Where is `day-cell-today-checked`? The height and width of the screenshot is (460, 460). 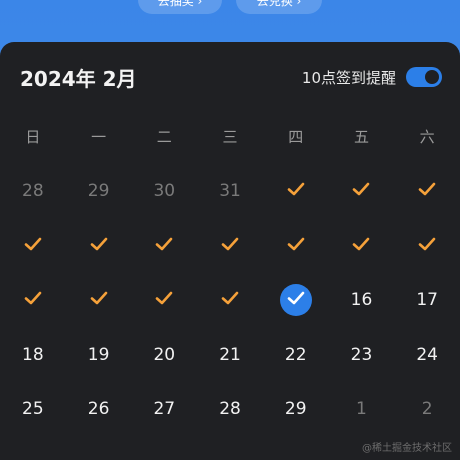 day-cell-today-checked is located at coordinates (296, 300).